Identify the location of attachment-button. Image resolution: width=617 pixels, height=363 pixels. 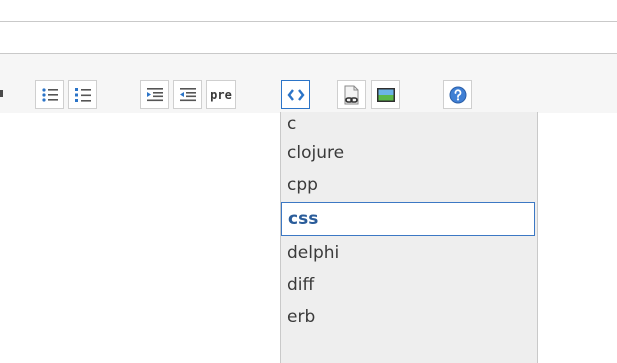
(351, 94).